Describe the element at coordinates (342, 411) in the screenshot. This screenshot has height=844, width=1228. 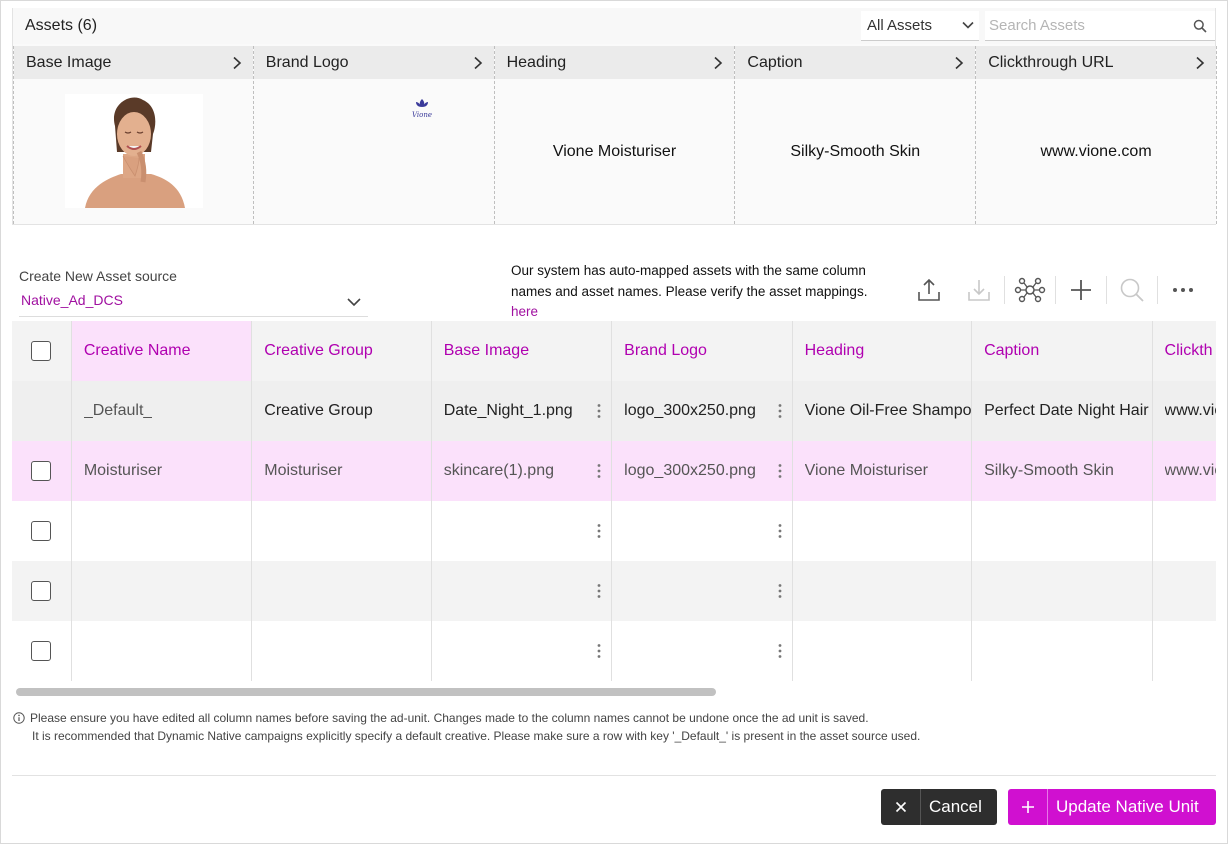
I see `grid-cell: Creative Group` at that location.